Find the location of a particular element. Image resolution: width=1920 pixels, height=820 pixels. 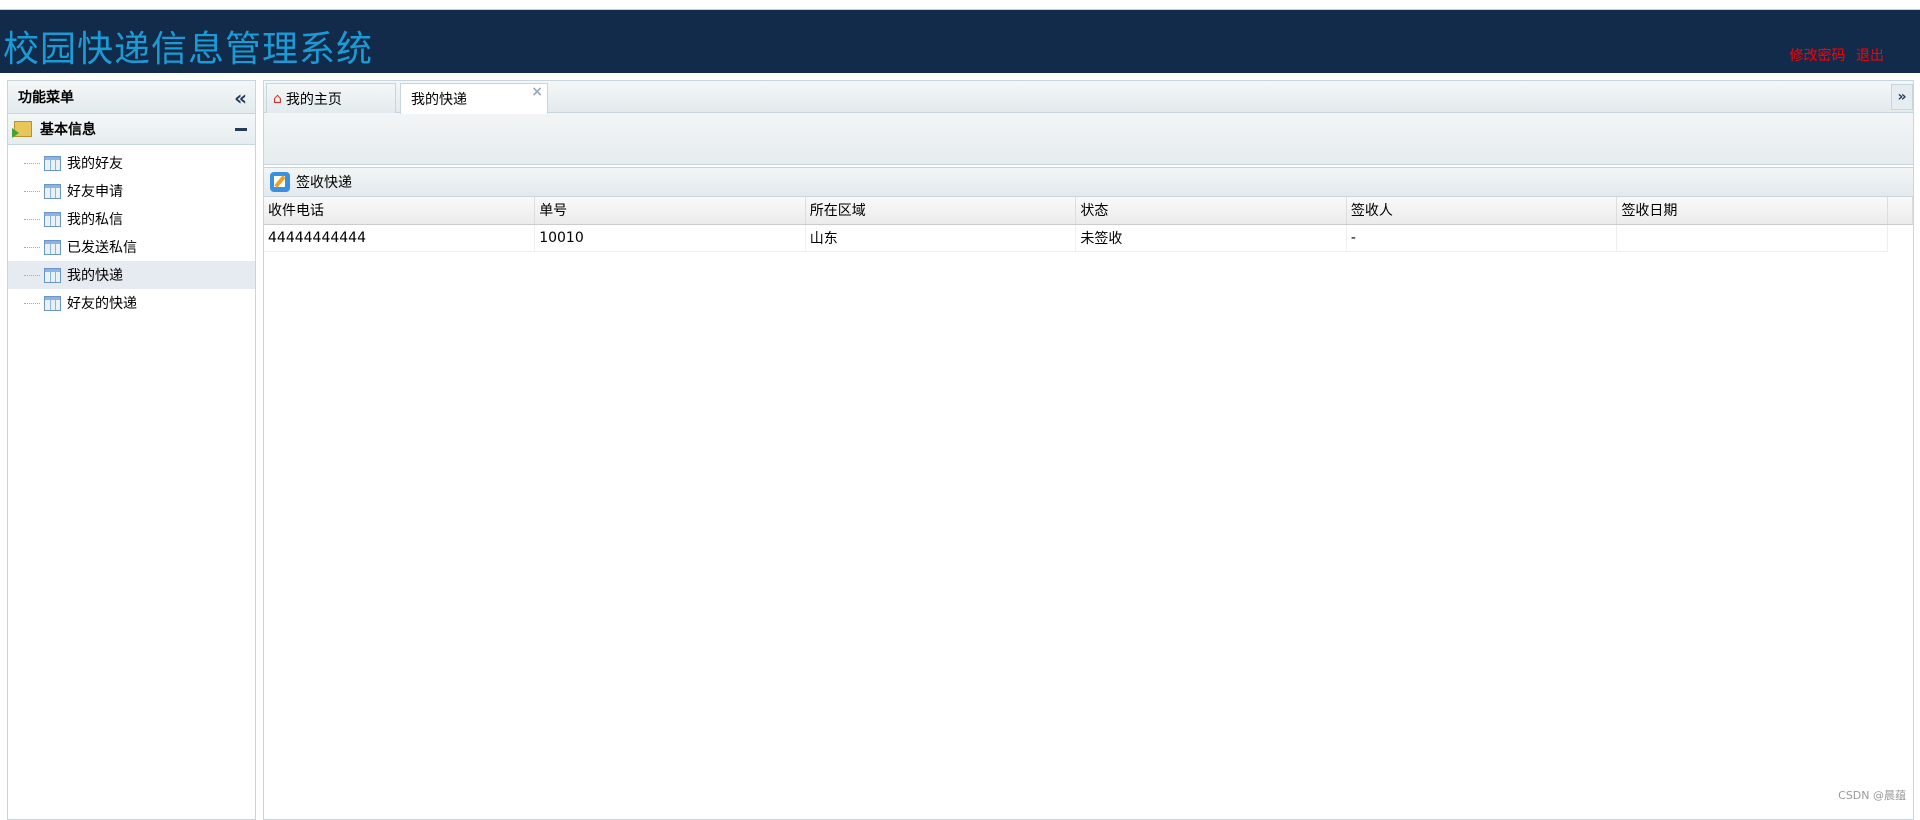

table-row: 44444444444 10010 山东 未签收 - is located at coordinates (1088, 238).